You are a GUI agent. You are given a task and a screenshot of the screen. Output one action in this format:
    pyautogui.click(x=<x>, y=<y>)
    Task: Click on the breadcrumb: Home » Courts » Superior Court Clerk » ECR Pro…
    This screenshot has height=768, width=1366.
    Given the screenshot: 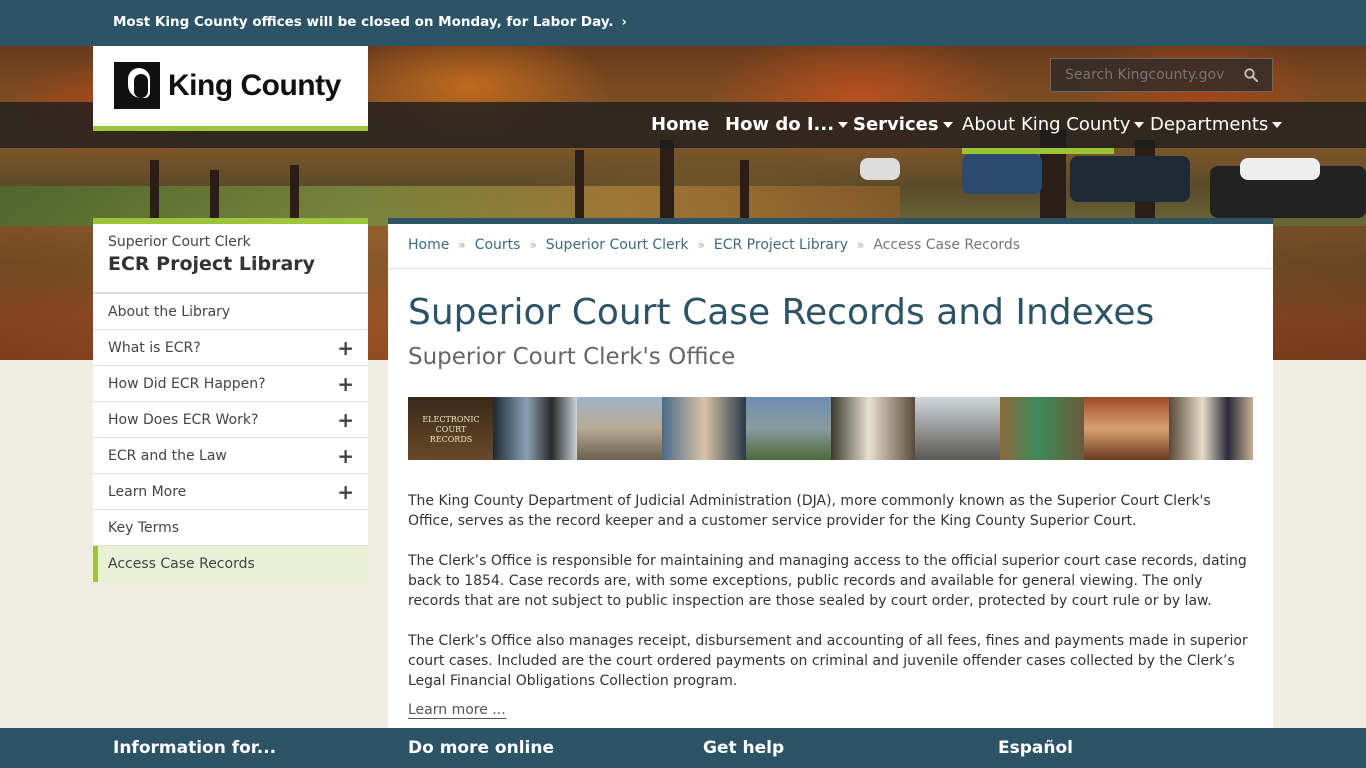 What is the action you would take?
    pyautogui.click(x=830, y=246)
    